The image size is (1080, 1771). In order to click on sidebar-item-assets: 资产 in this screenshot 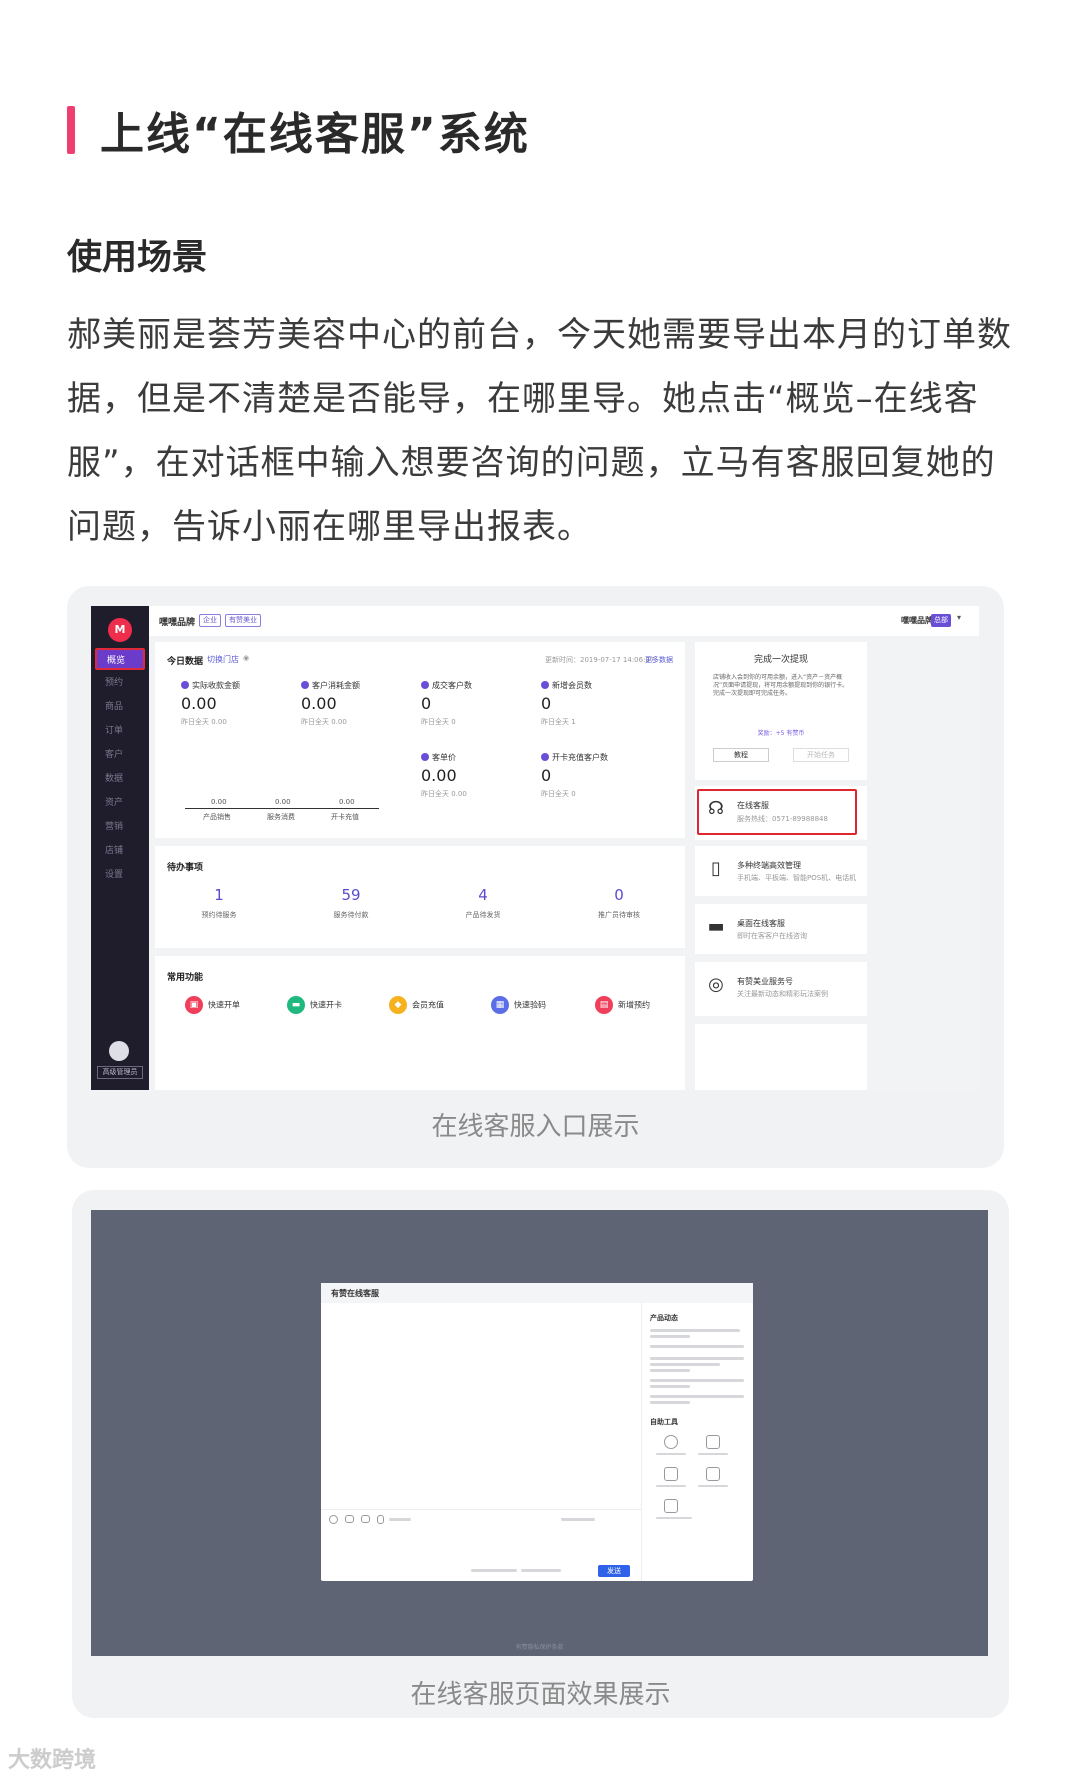, I will do `click(120, 803)`.